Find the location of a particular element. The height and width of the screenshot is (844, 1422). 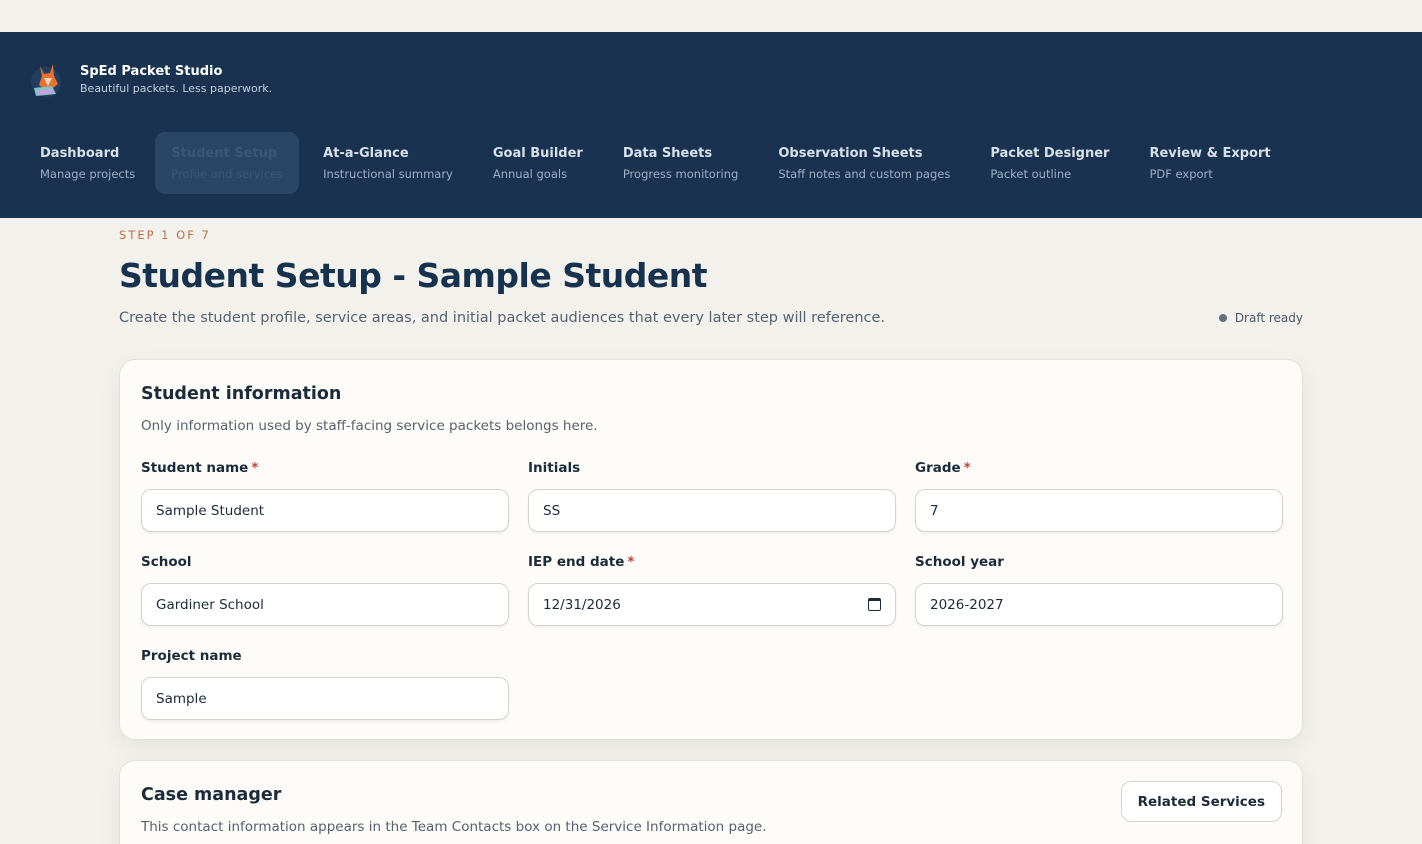

nav-item-data-sheets: Data Sheets Progress monitoring is located at coordinates (681, 163).